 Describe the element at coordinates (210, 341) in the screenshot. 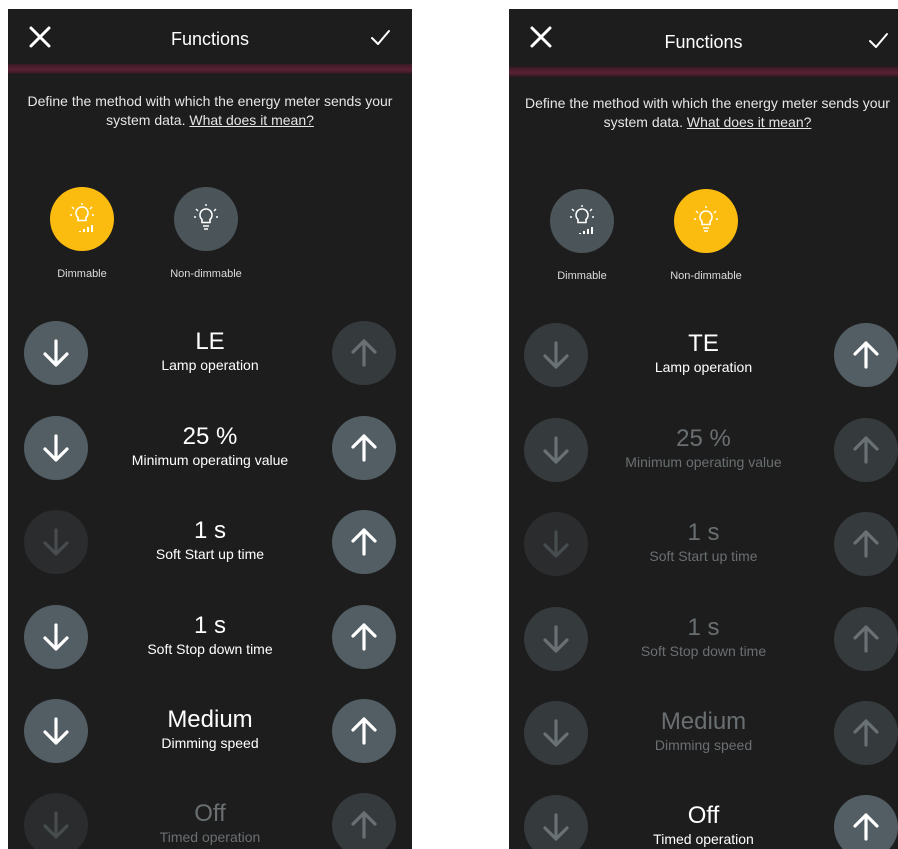

I see `setting-value: LE` at that location.